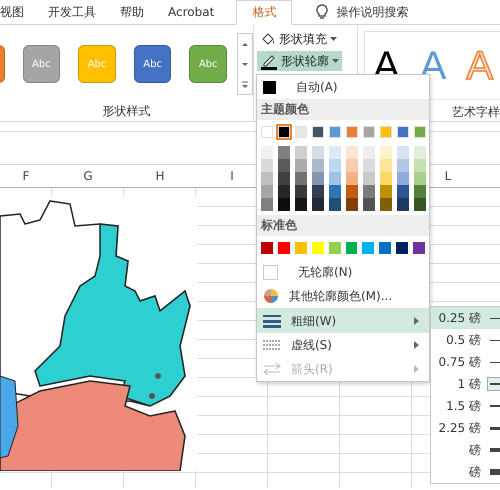  Describe the element at coordinates (88, 176) in the screenshot. I see `column-header: G` at that location.